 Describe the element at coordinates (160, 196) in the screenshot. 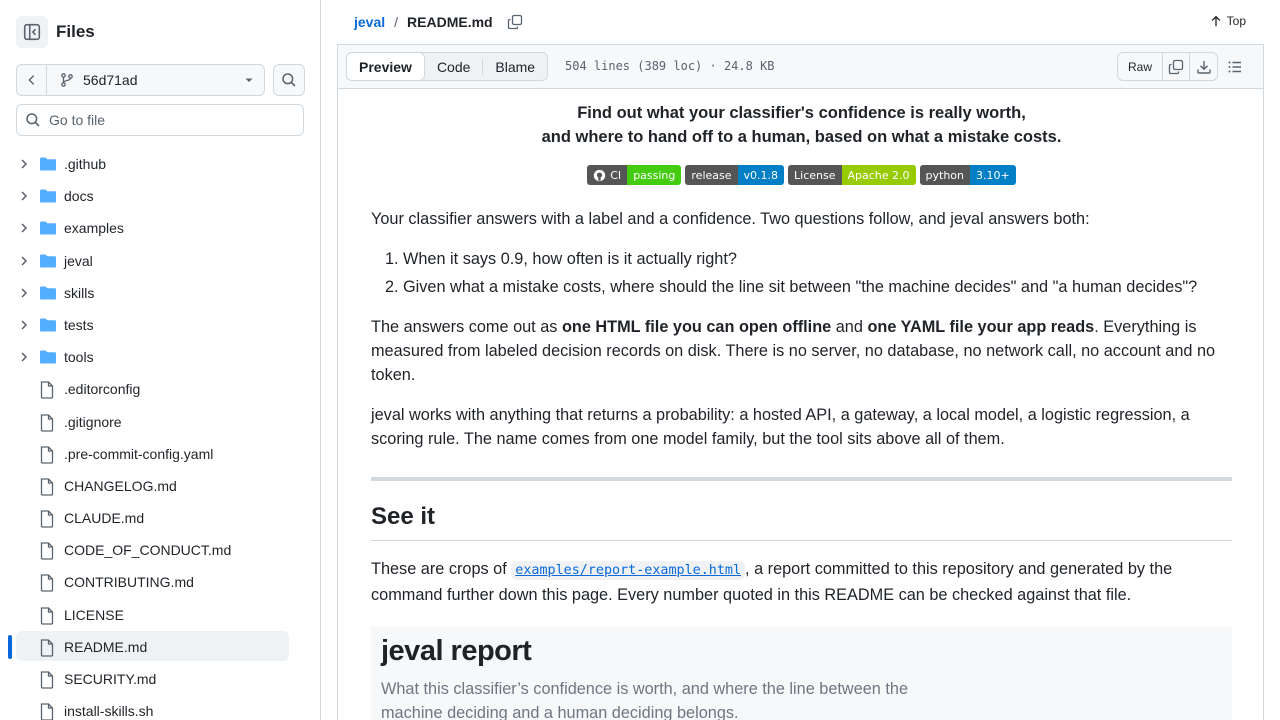

I see `tree-item-docs: docs` at that location.